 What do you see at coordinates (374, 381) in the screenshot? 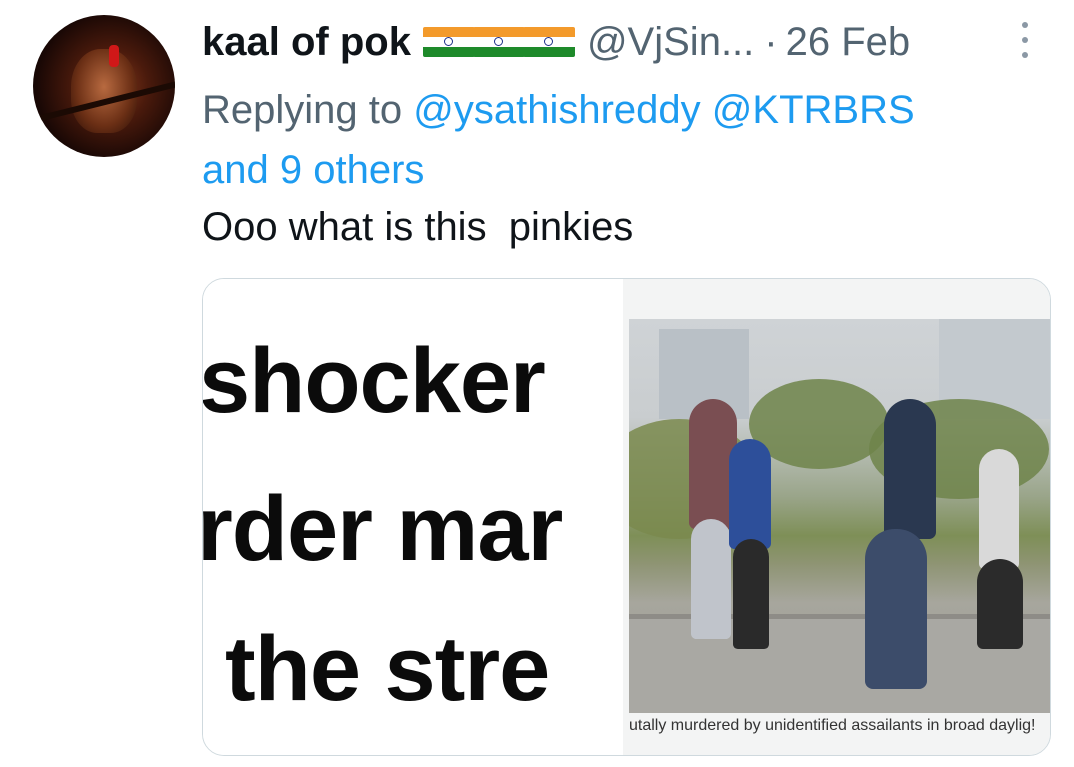
I see `headline-line: shocker` at bounding box center [374, 381].